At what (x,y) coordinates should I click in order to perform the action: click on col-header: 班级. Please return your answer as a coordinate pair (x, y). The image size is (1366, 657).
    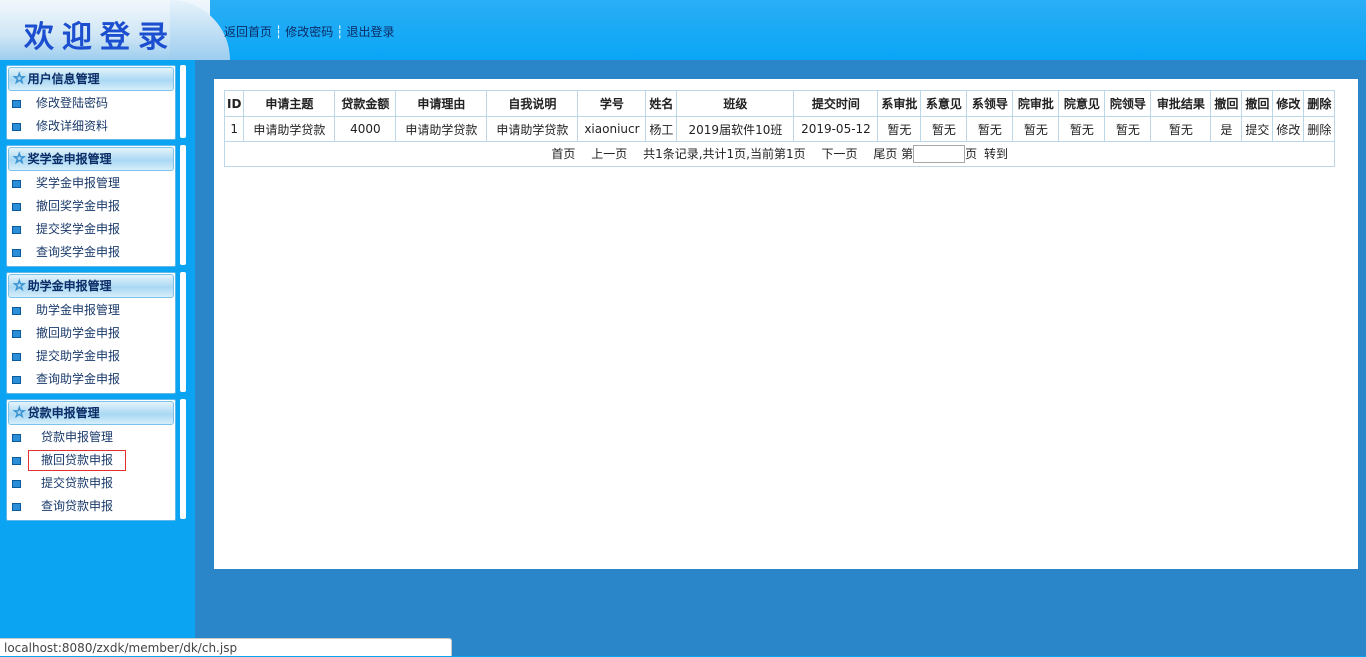
    Looking at the image, I should click on (735, 103).